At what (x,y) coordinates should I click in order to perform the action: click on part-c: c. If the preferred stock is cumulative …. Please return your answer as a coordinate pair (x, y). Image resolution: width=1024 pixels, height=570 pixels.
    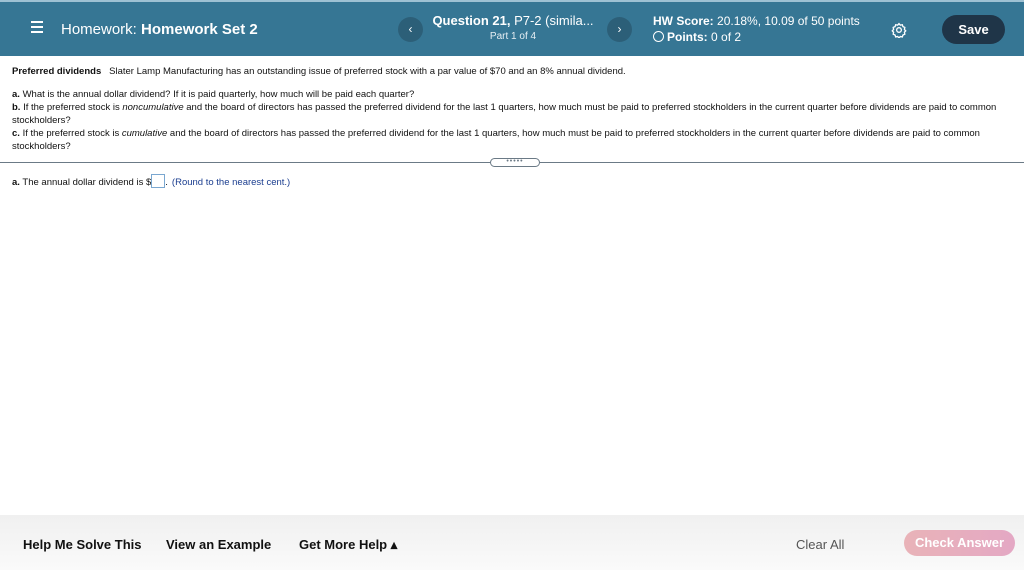
    Looking at the image, I should click on (512, 140).